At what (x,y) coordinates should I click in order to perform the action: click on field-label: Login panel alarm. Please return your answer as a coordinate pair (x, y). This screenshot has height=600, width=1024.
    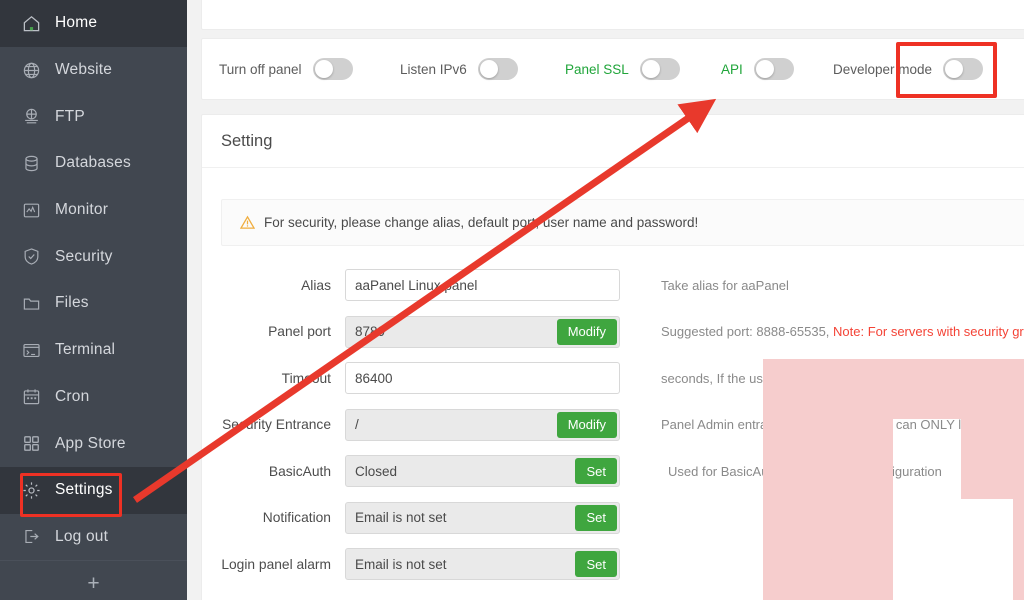
    Looking at the image, I should click on (276, 564).